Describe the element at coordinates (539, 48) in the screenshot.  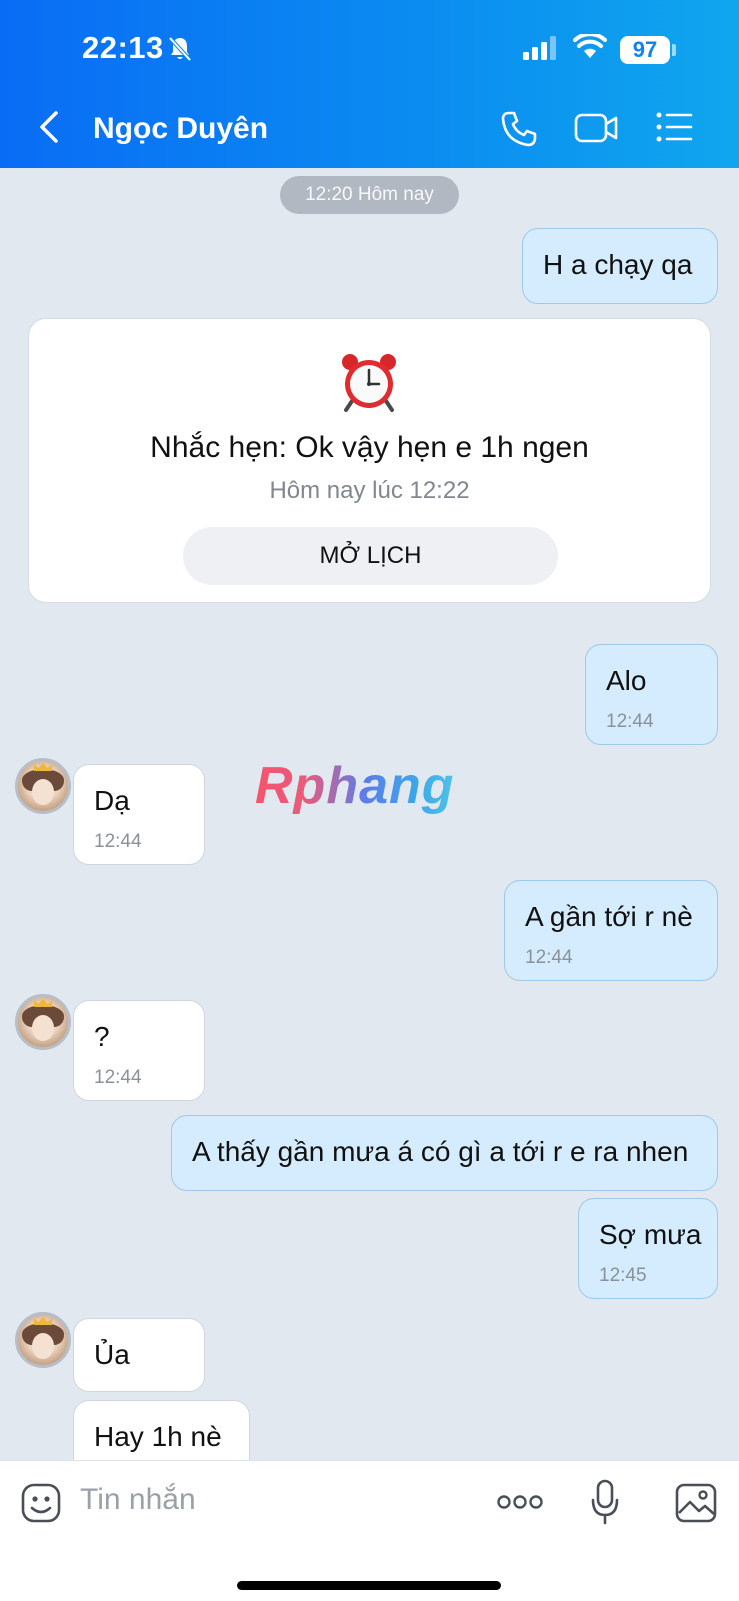
I see `cellular-signal-icon` at that location.